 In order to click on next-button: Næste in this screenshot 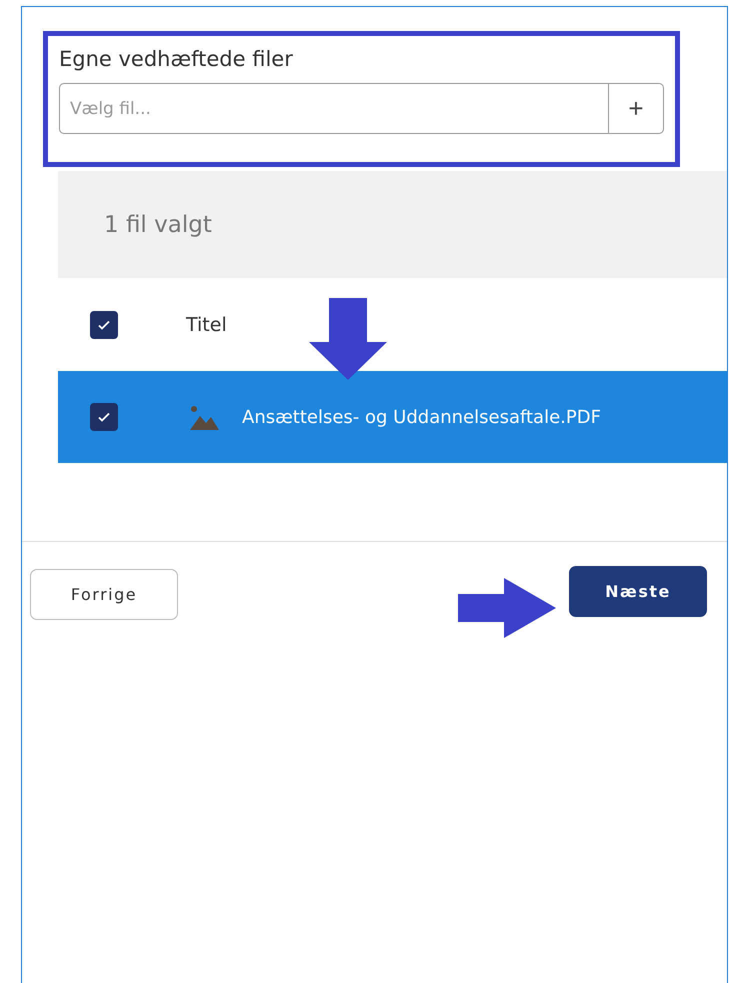, I will do `click(638, 591)`.